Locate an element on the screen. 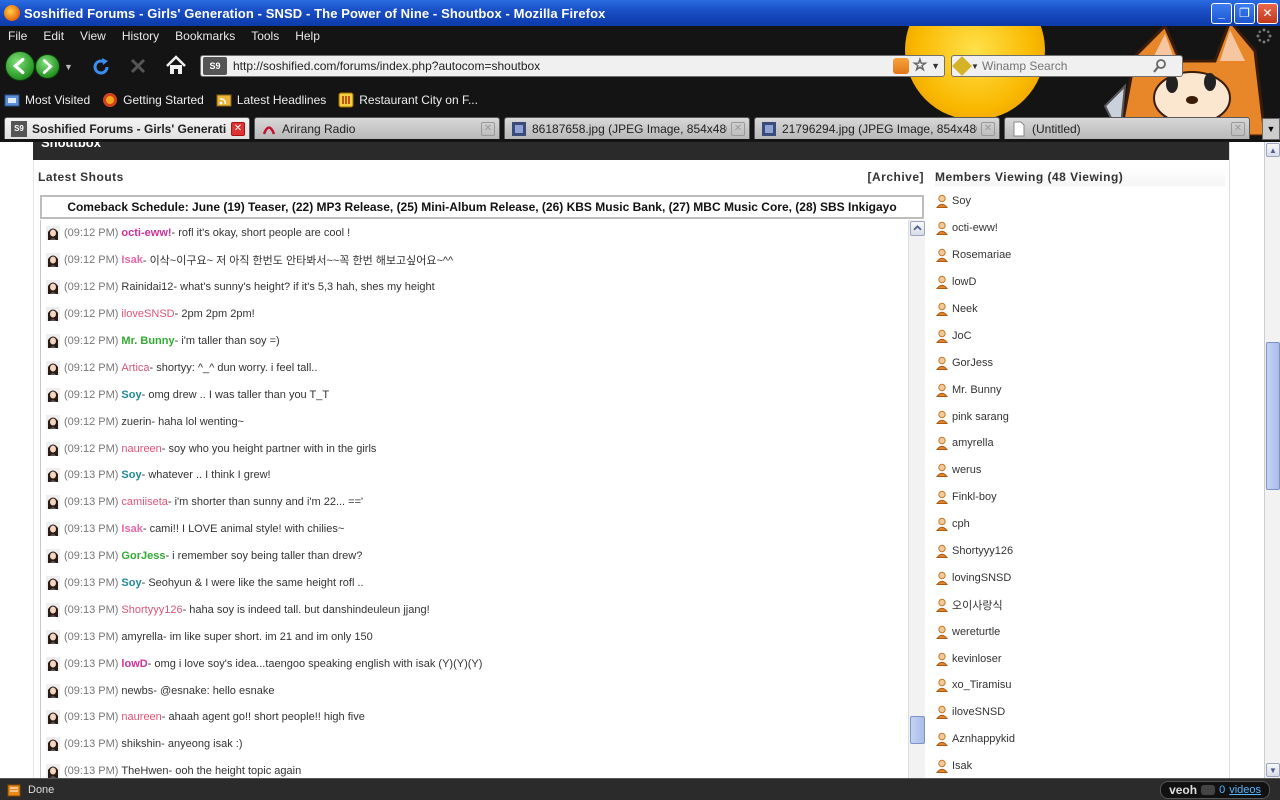 This screenshot has width=1280, height=800. tab-list-button: ▼ is located at coordinates (1271, 129).